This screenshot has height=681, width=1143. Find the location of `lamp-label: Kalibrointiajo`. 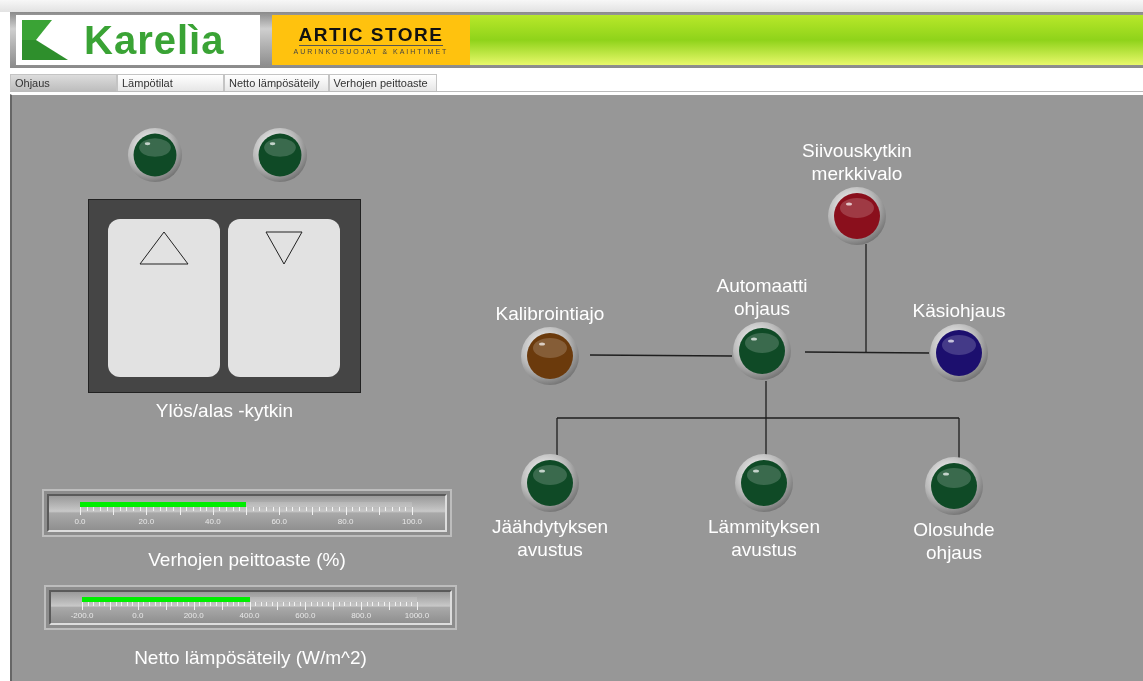

lamp-label: Kalibrointiajo is located at coordinates (550, 314).